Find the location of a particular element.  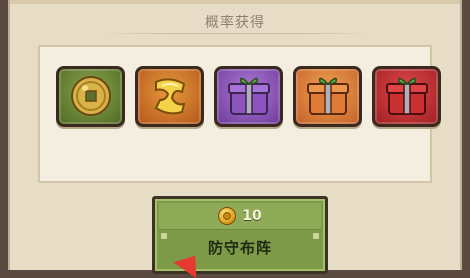

reward-tile-coin is located at coordinates (90, 96).